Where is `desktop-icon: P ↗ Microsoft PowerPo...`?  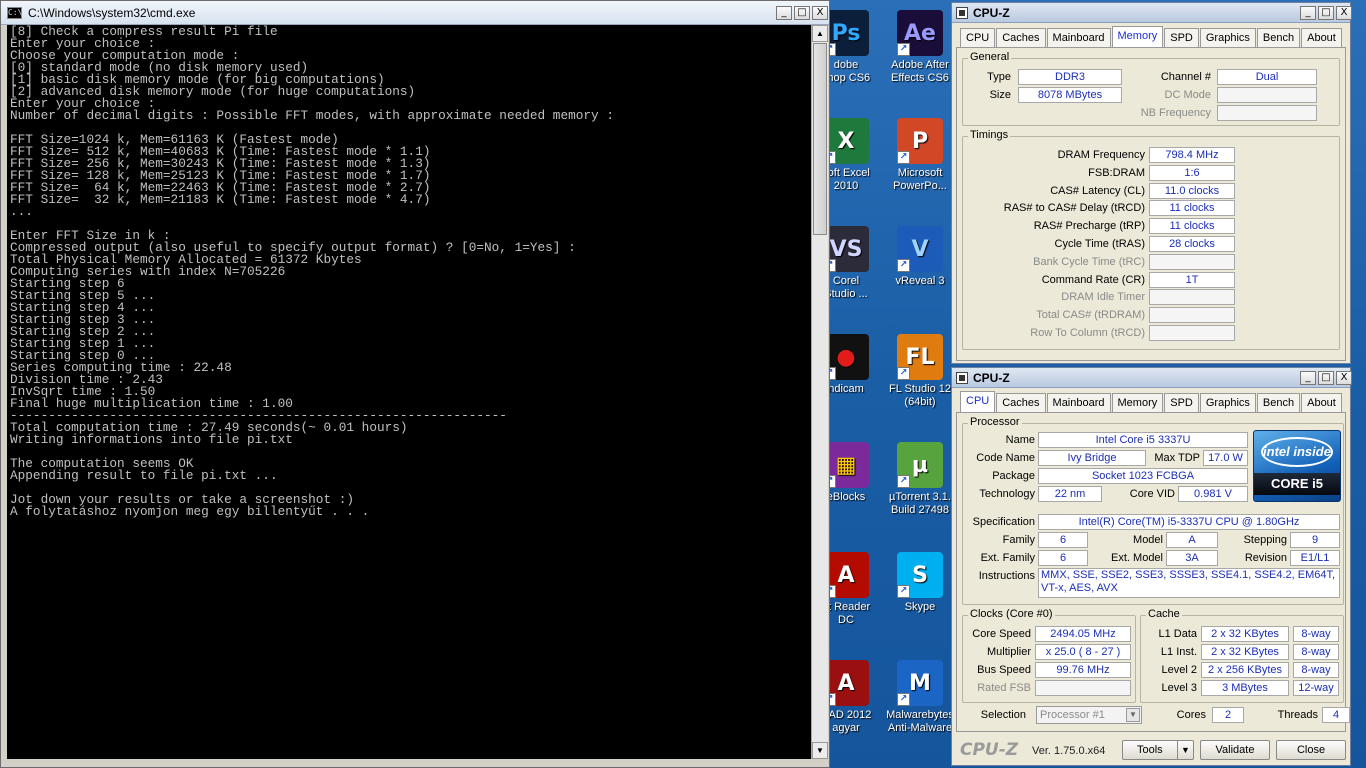 desktop-icon: P ↗ Microsoft PowerPo... is located at coordinates (920, 155).